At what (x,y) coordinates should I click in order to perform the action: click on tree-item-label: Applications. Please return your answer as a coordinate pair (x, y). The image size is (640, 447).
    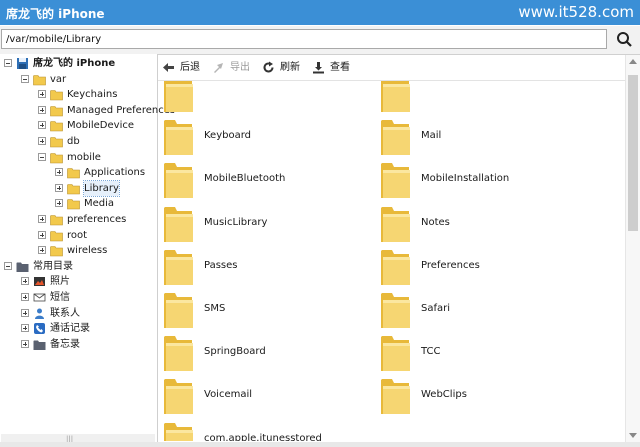
    Looking at the image, I should click on (115, 173).